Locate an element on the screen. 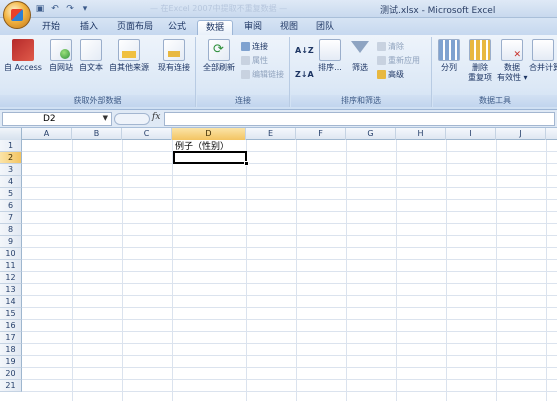 The width and height of the screenshot is (557, 401). column-header-a: A is located at coordinates (47, 134).